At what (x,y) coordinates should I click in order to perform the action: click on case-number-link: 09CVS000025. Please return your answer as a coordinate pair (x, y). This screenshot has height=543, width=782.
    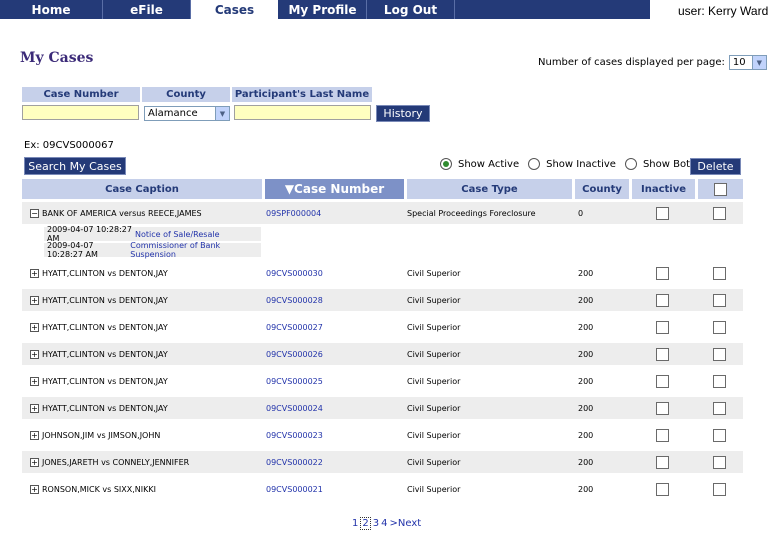
    Looking at the image, I should click on (294, 381).